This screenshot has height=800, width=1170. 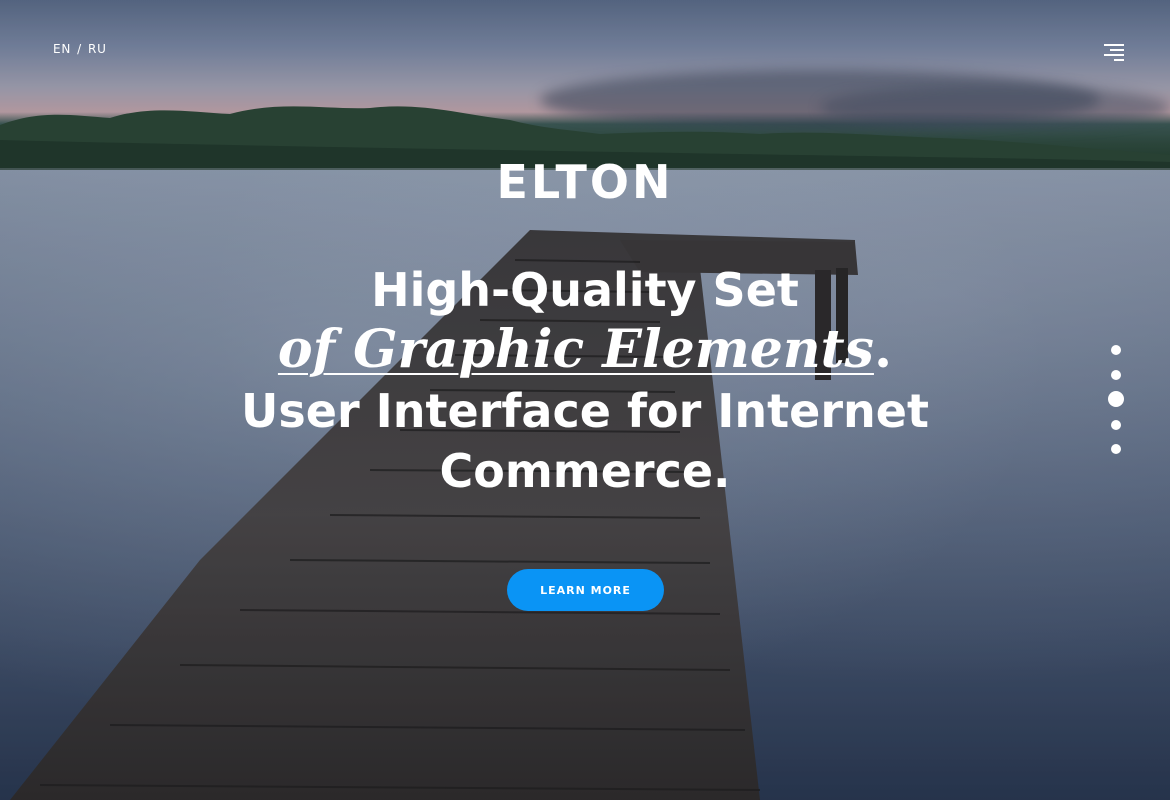 I want to click on headline-line-2: of Graphic Elements., so click(x=585, y=350).